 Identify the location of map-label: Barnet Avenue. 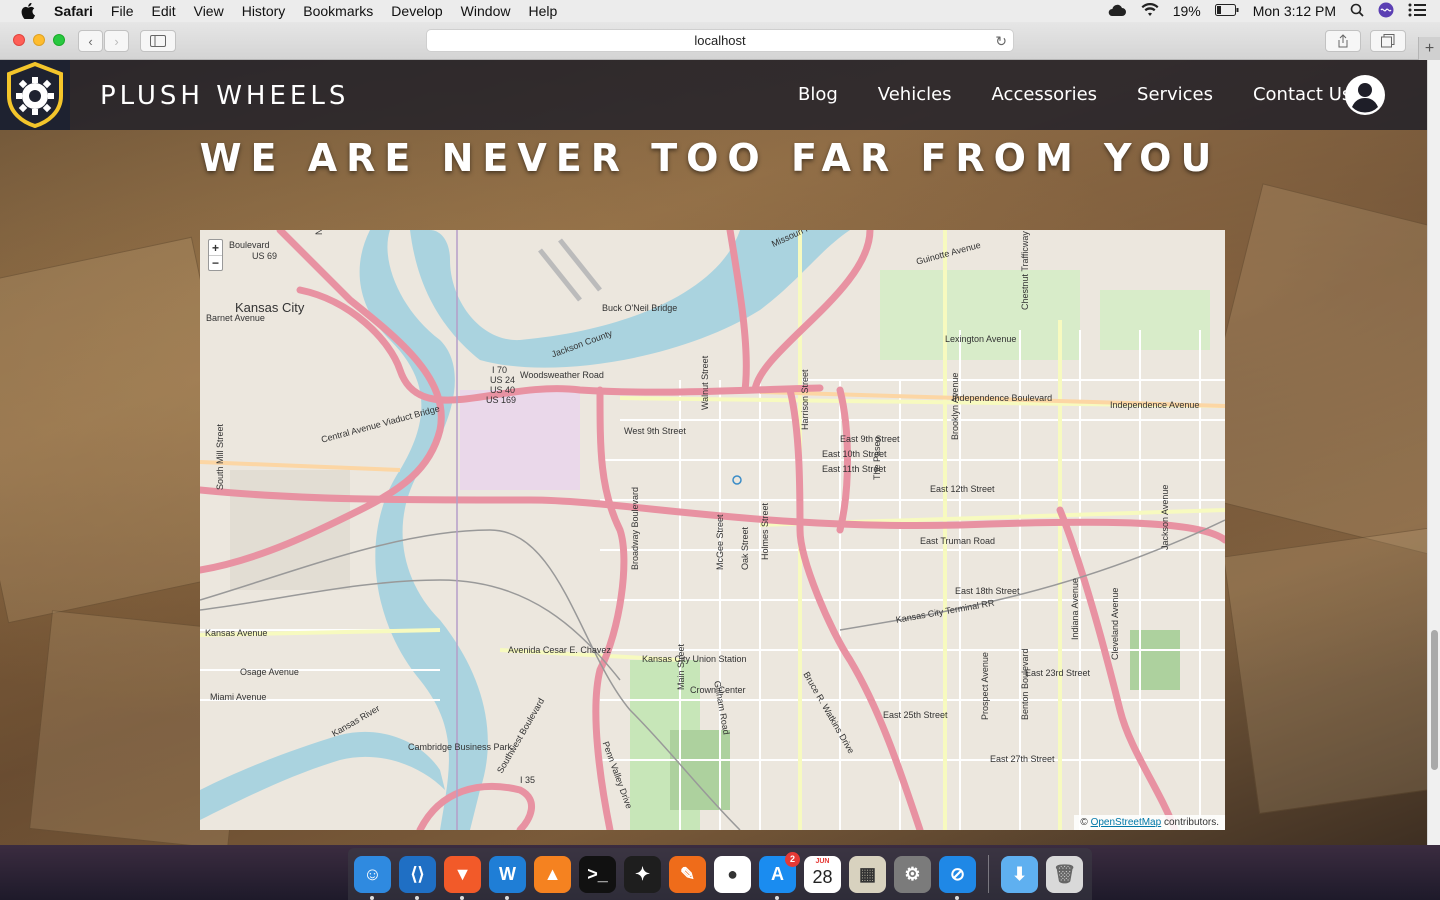
(235, 318).